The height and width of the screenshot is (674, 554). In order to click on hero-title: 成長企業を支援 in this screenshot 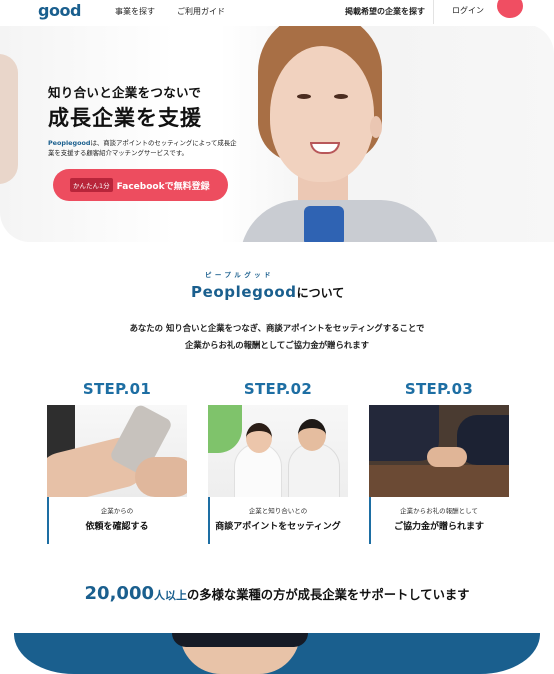, I will do `click(125, 118)`.